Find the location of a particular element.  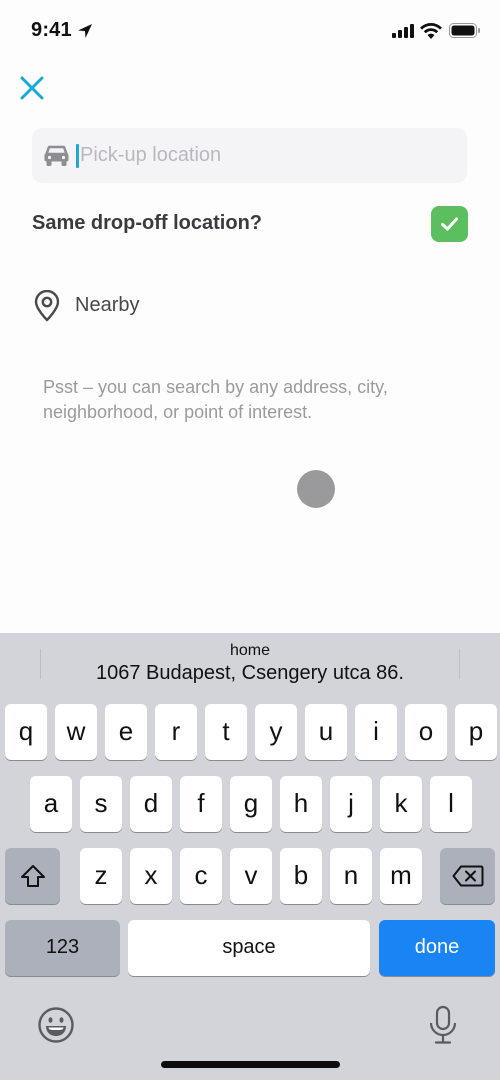

delete-key is located at coordinates (467, 876).